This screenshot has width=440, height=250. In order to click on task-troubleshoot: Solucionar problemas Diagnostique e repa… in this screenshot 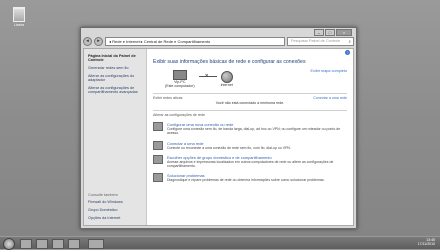, I will do `click(250, 178)`.